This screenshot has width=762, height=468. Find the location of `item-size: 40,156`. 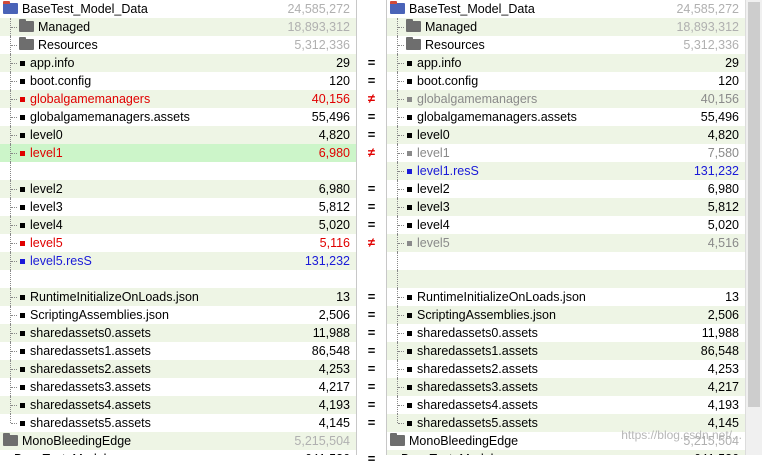

item-size: 40,156 is located at coordinates (719, 99).